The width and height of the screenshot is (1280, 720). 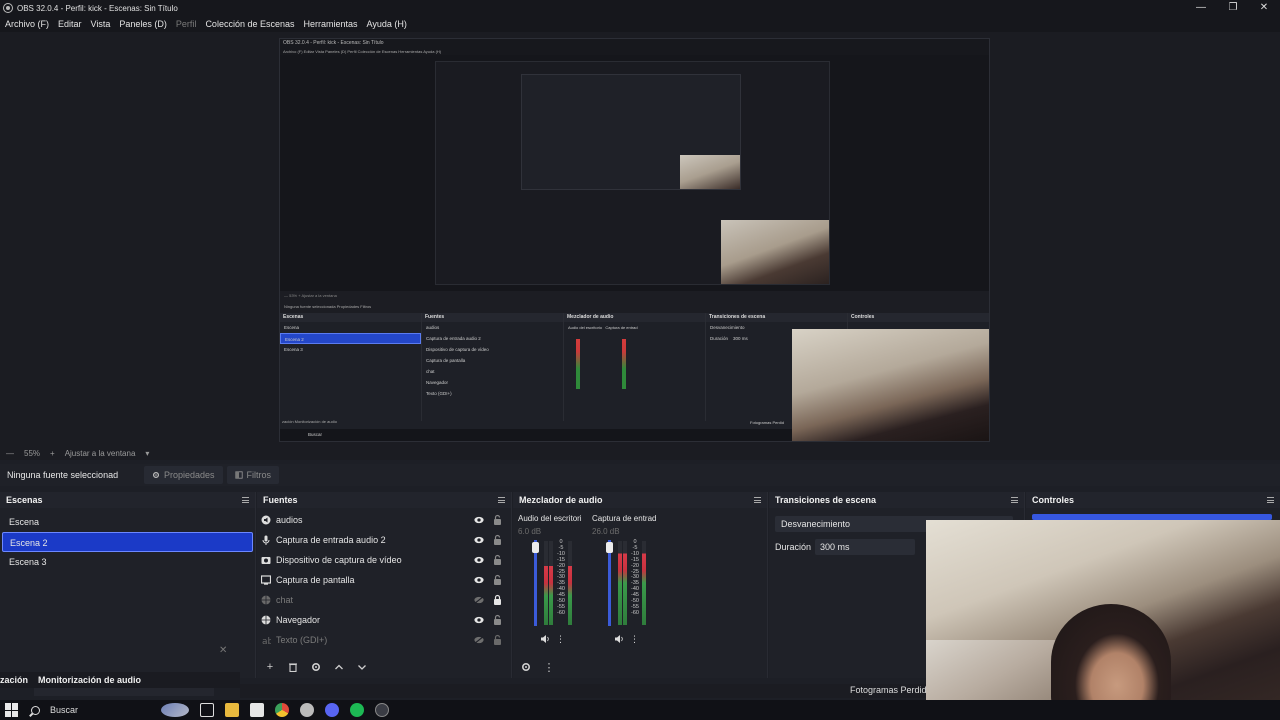 What do you see at coordinates (232, 710) in the screenshot?
I see `file-explorer-icon` at bounding box center [232, 710].